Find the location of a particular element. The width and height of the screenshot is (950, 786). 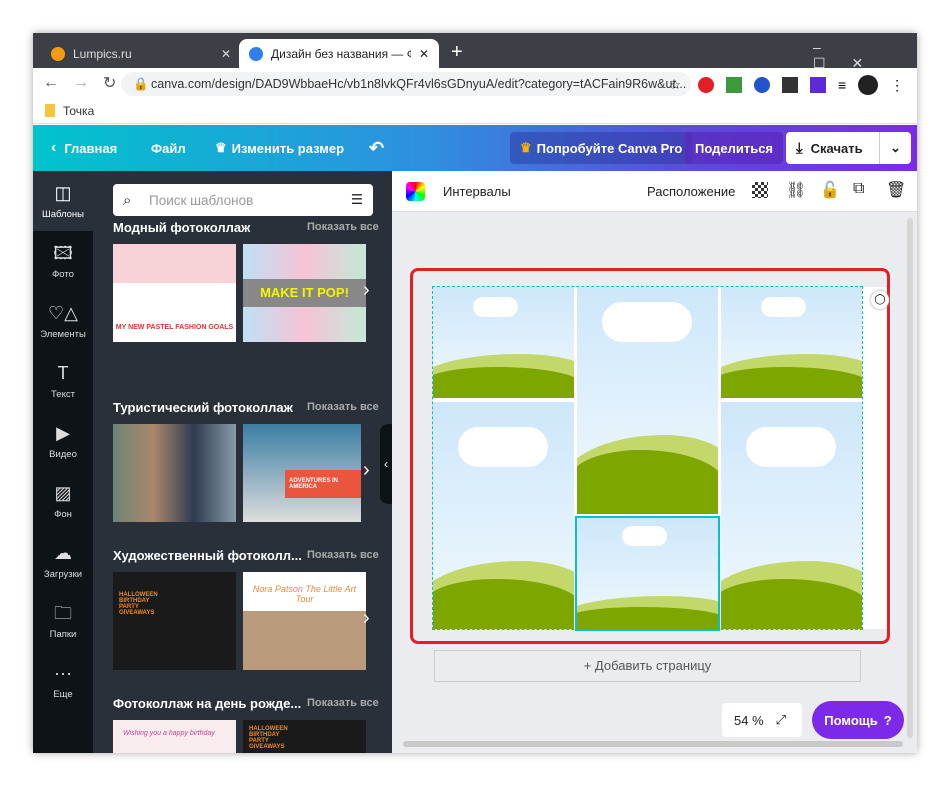

template-thumb: MAKE IT POP! is located at coordinates (304, 293).